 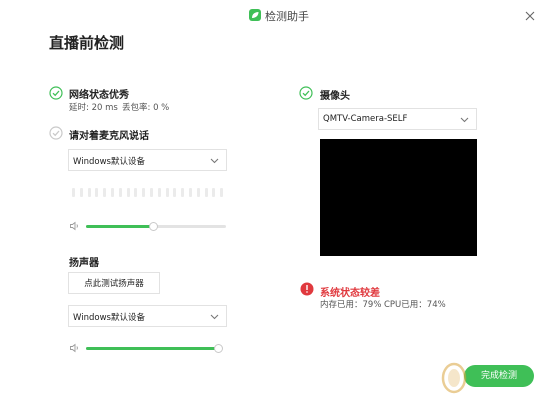 I want to click on watermark-logo, so click(x=454, y=378).